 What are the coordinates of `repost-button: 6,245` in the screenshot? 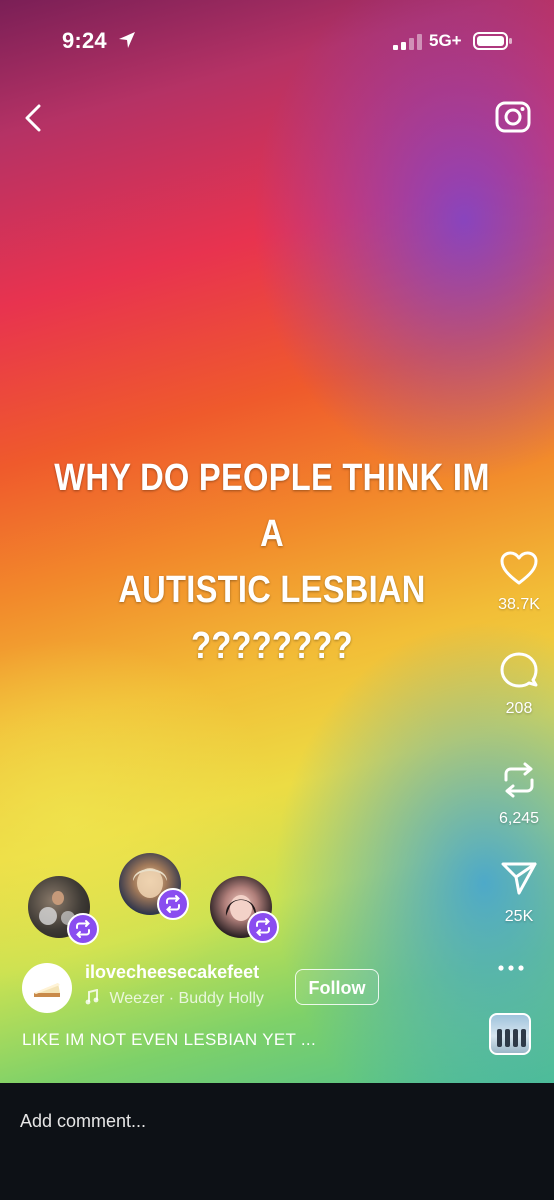 It's located at (519, 794).